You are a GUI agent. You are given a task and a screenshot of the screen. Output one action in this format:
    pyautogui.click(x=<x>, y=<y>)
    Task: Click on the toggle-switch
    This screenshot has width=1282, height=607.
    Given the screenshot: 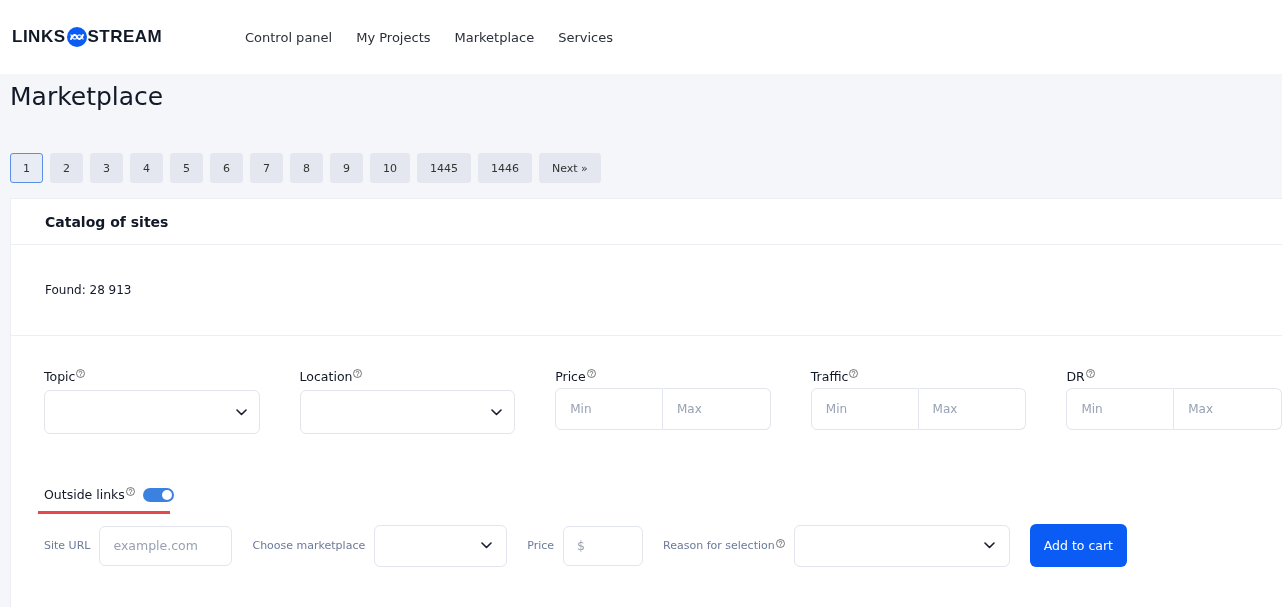 What is the action you would take?
    pyautogui.click(x=158, y=494)
    